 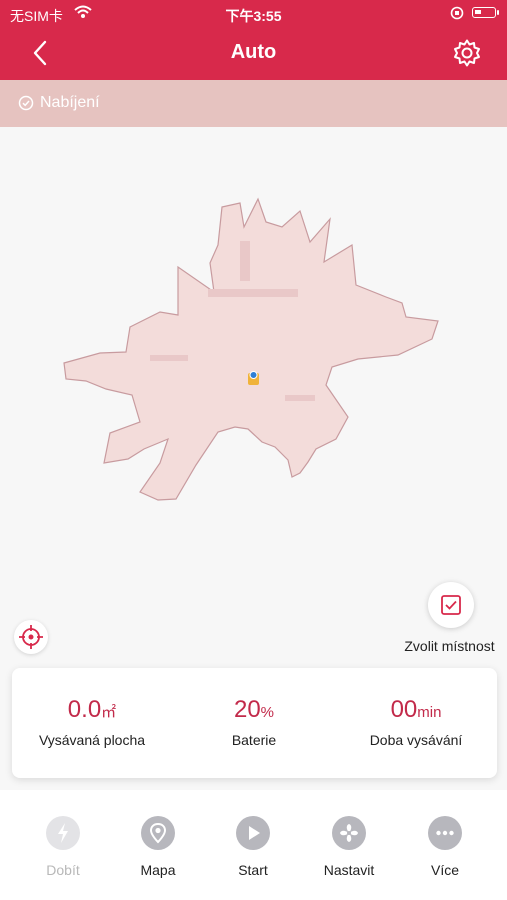 What do you see at coordinates (247, 709) in the screenshot?
I see `stat-value: 20` at bounding box center [247, 709].